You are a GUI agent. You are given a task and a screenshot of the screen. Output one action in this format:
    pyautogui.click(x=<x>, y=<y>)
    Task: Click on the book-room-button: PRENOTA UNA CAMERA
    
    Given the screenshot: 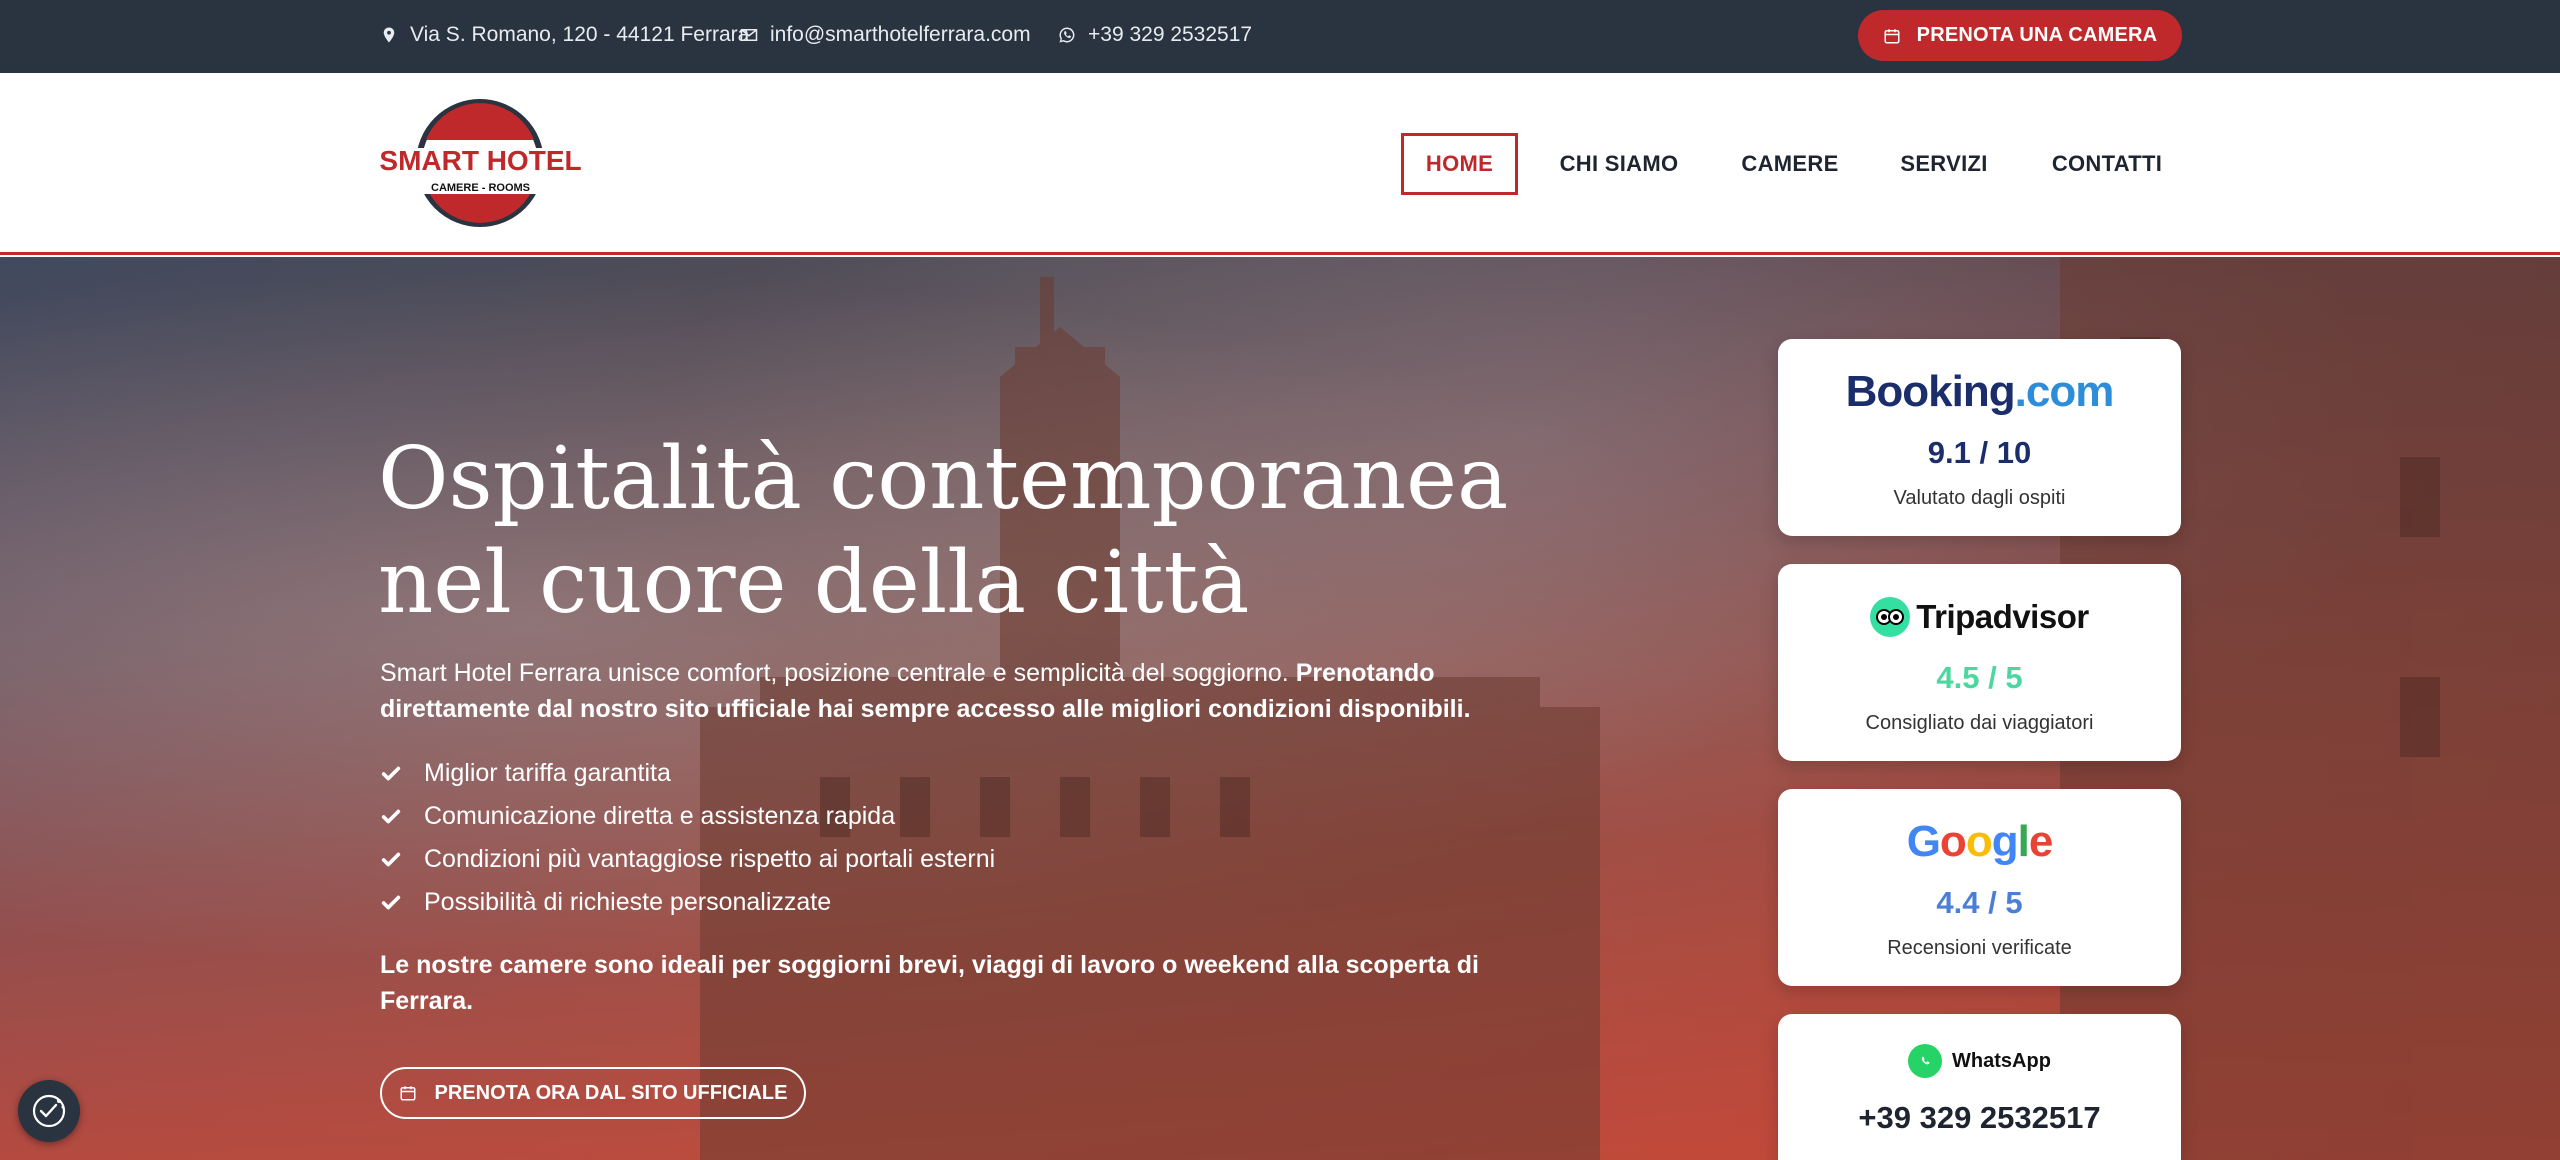 What is the action you would take?
    pyautogui.click(x=2020, y=35)
    